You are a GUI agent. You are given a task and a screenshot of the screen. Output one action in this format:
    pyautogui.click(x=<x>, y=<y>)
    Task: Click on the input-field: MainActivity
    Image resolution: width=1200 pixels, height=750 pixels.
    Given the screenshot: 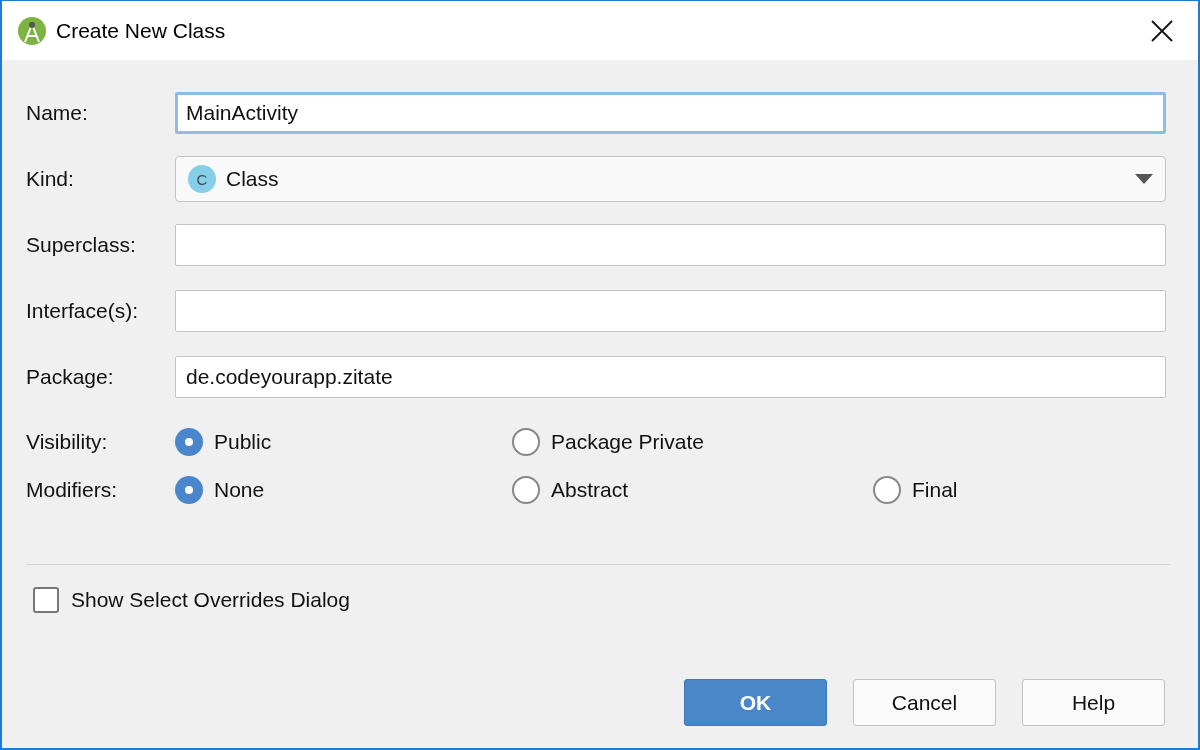 What is the action you would take?
    pyautogui.click(x=670, y=113)
    